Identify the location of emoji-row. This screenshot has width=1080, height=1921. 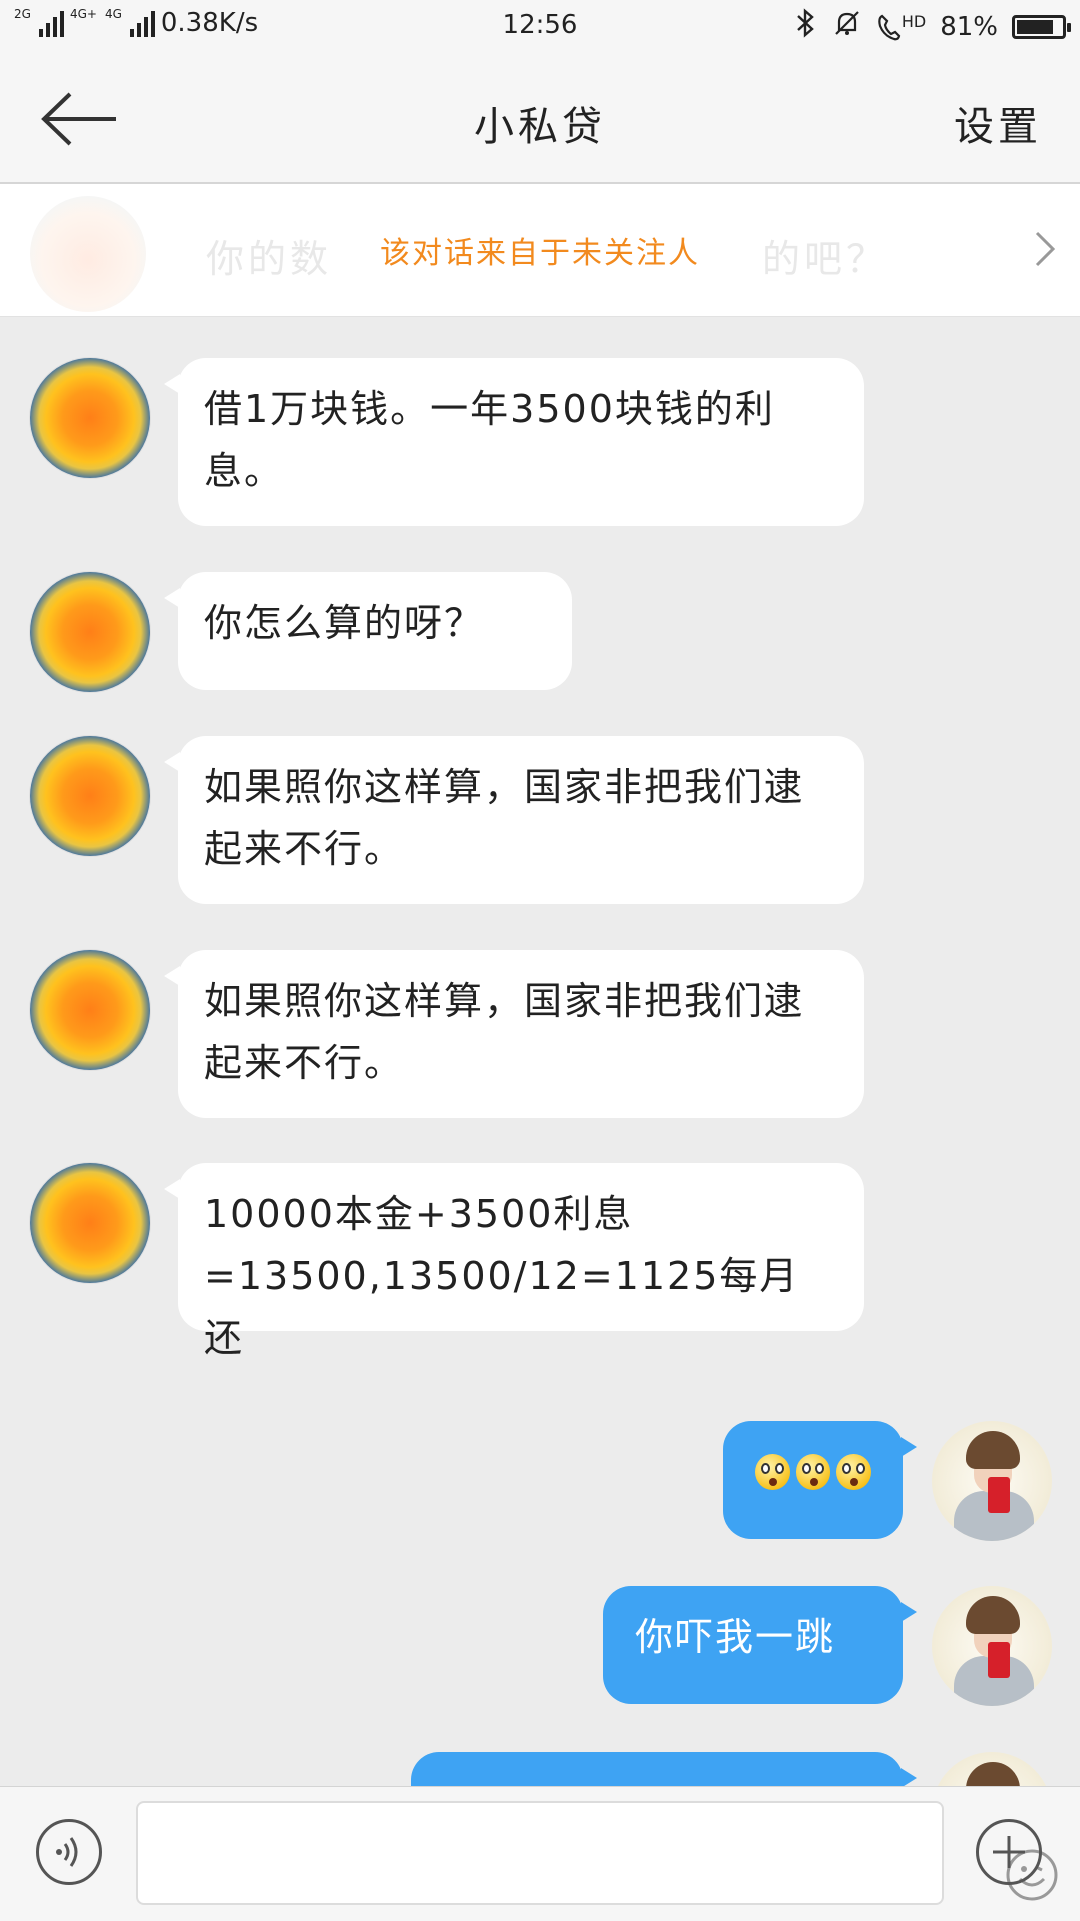
(813, 1472).